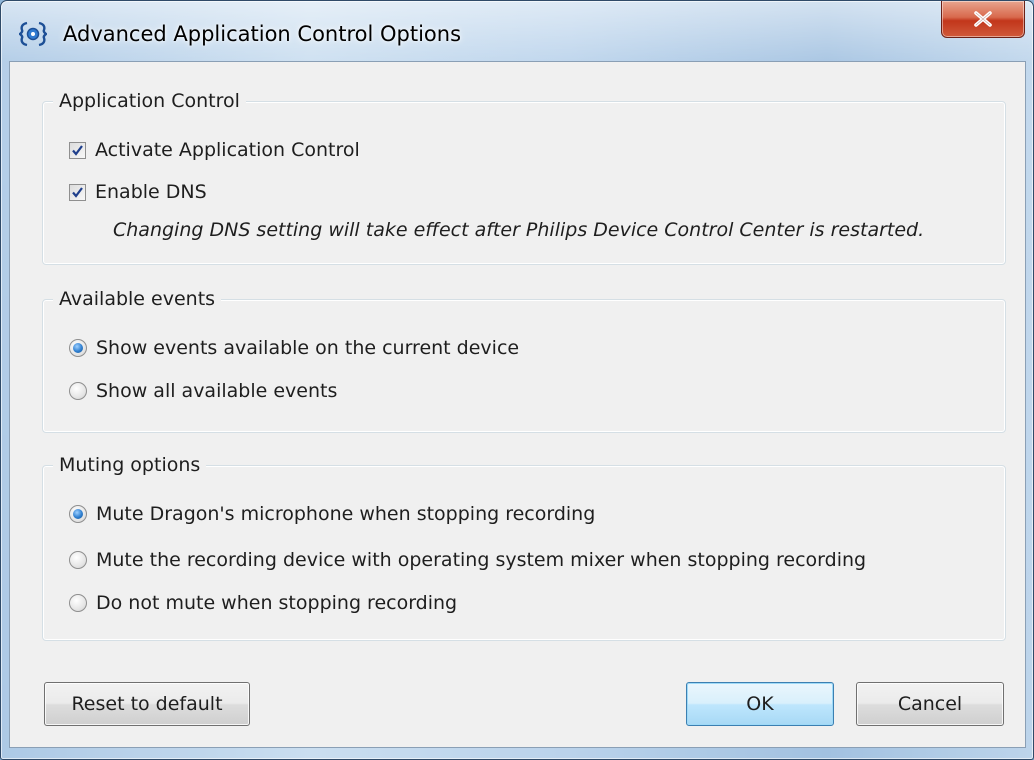 This screenshot has width=1034, height=760. I want to click on close-icon, so click(983, 19).